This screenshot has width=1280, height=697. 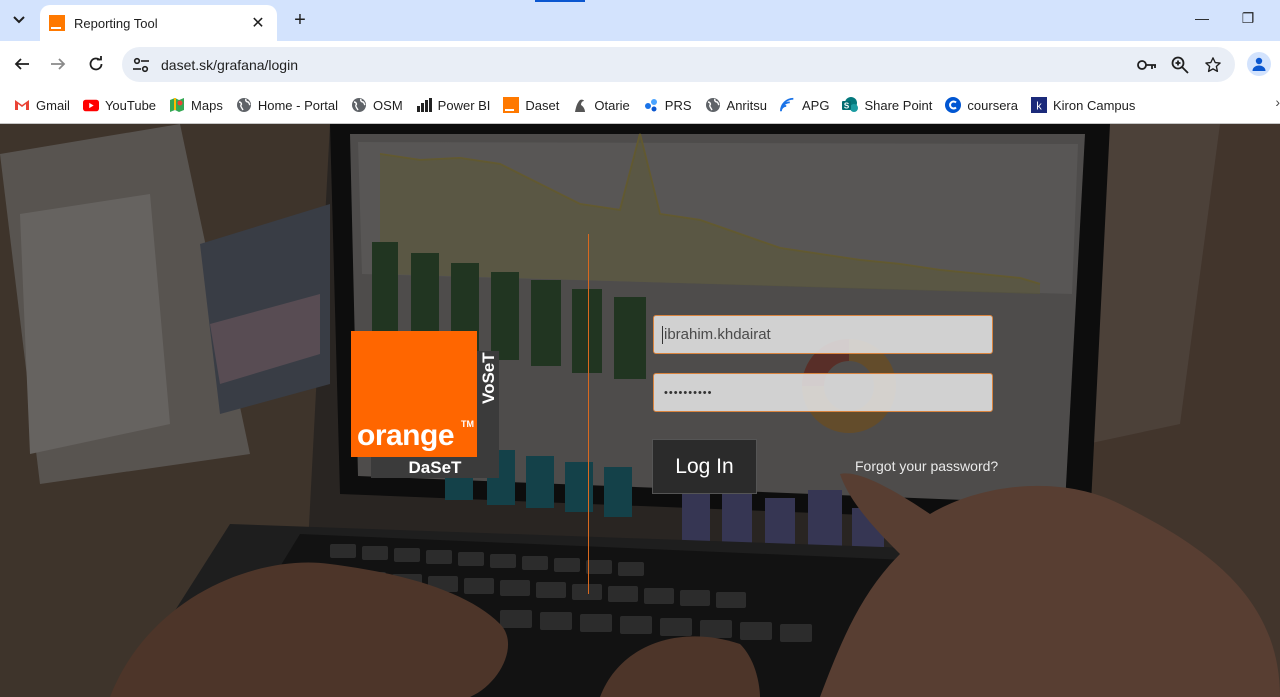 I want to click on bookmark-label: Kiron Campus, so click(x=1094, y=105).